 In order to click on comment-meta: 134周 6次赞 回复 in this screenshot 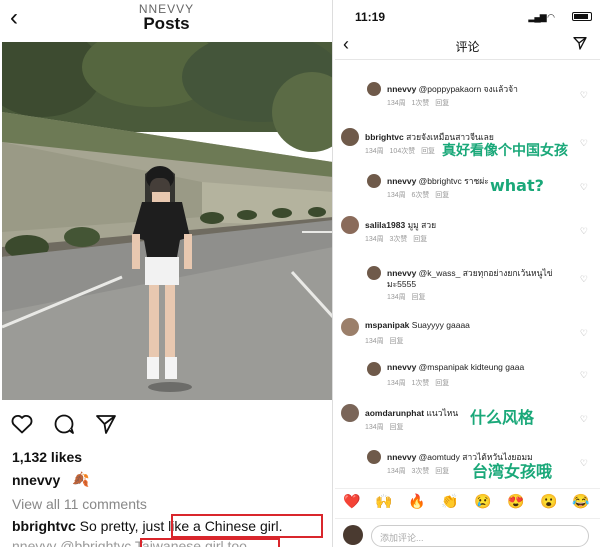, I will do `click(418, 195)`.